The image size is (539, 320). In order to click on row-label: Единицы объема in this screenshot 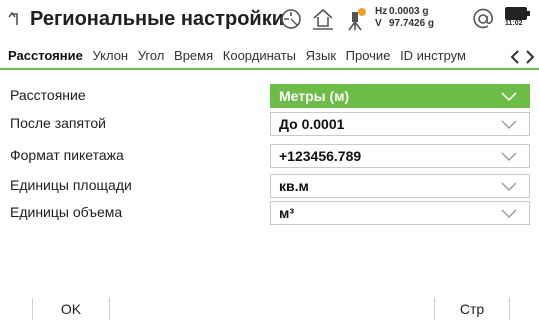, I will do `click(66, 212)`.